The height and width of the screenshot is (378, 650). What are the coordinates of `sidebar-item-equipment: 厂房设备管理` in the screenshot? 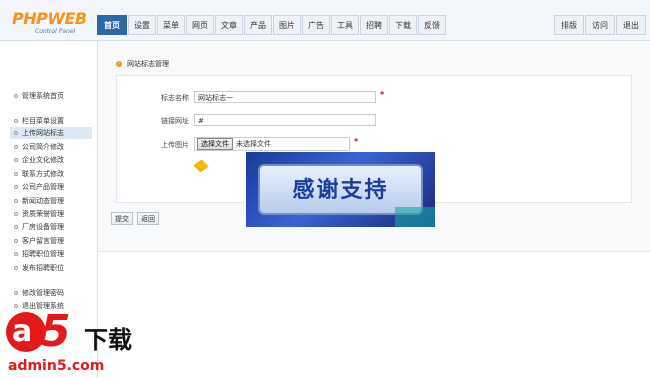 It's located at (39, 227).